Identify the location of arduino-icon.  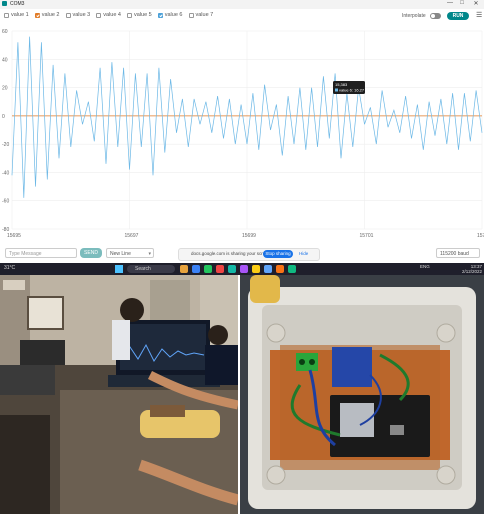
(232, 269).